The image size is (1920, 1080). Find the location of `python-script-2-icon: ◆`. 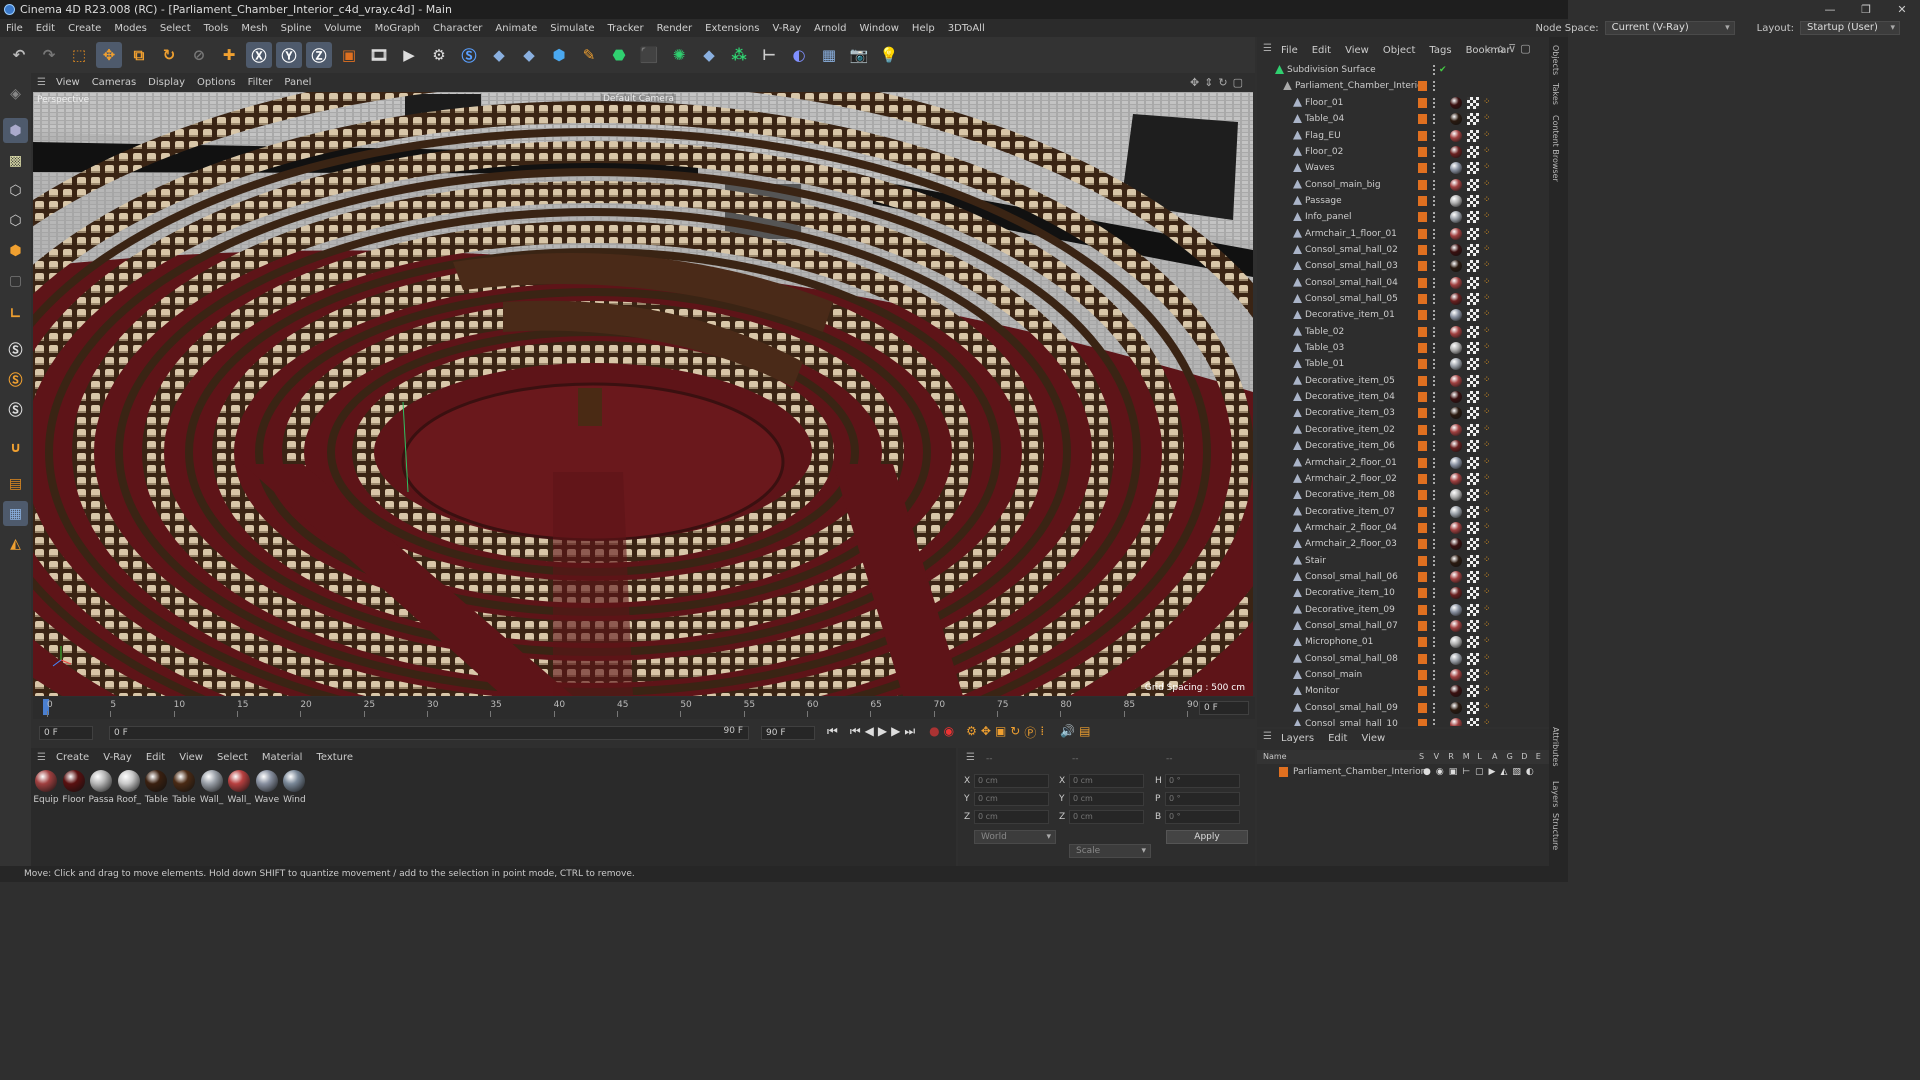

python-script-2-icon: ◆ is located at coordinates (529, 55).